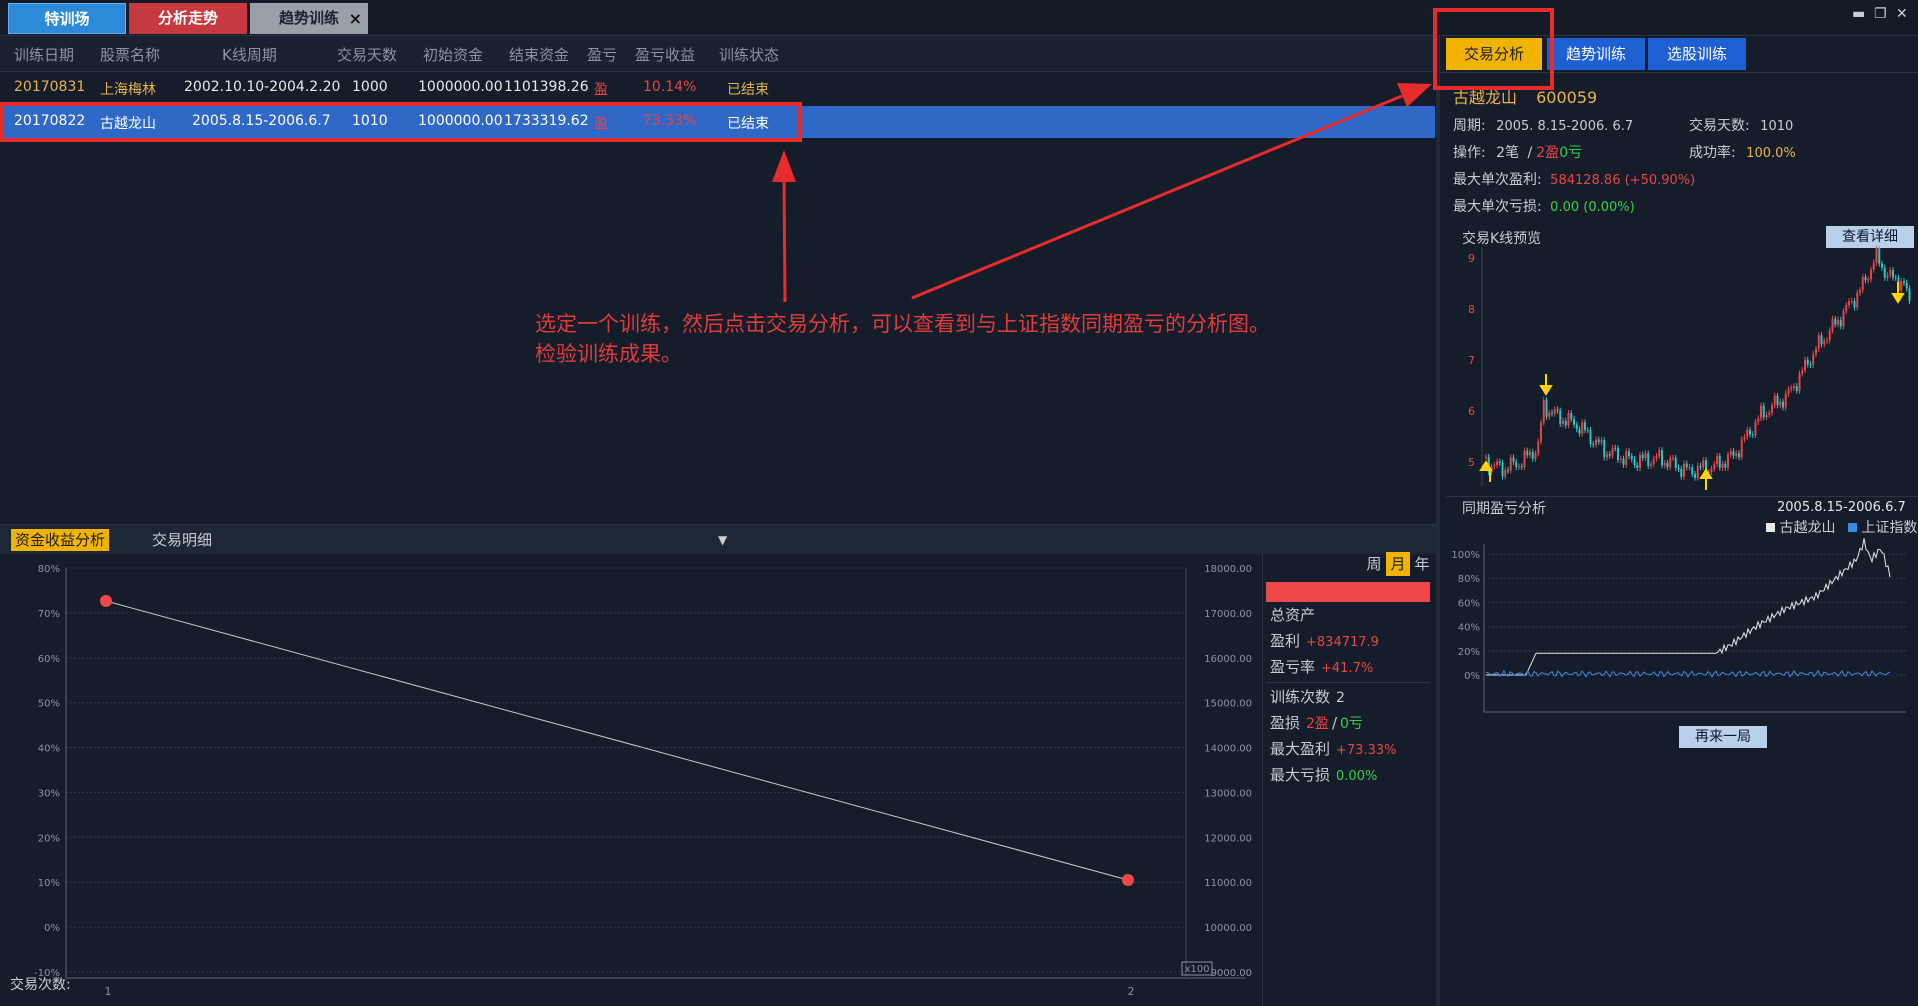  I want to click on arrow-diag-line, so click(1157, 197).